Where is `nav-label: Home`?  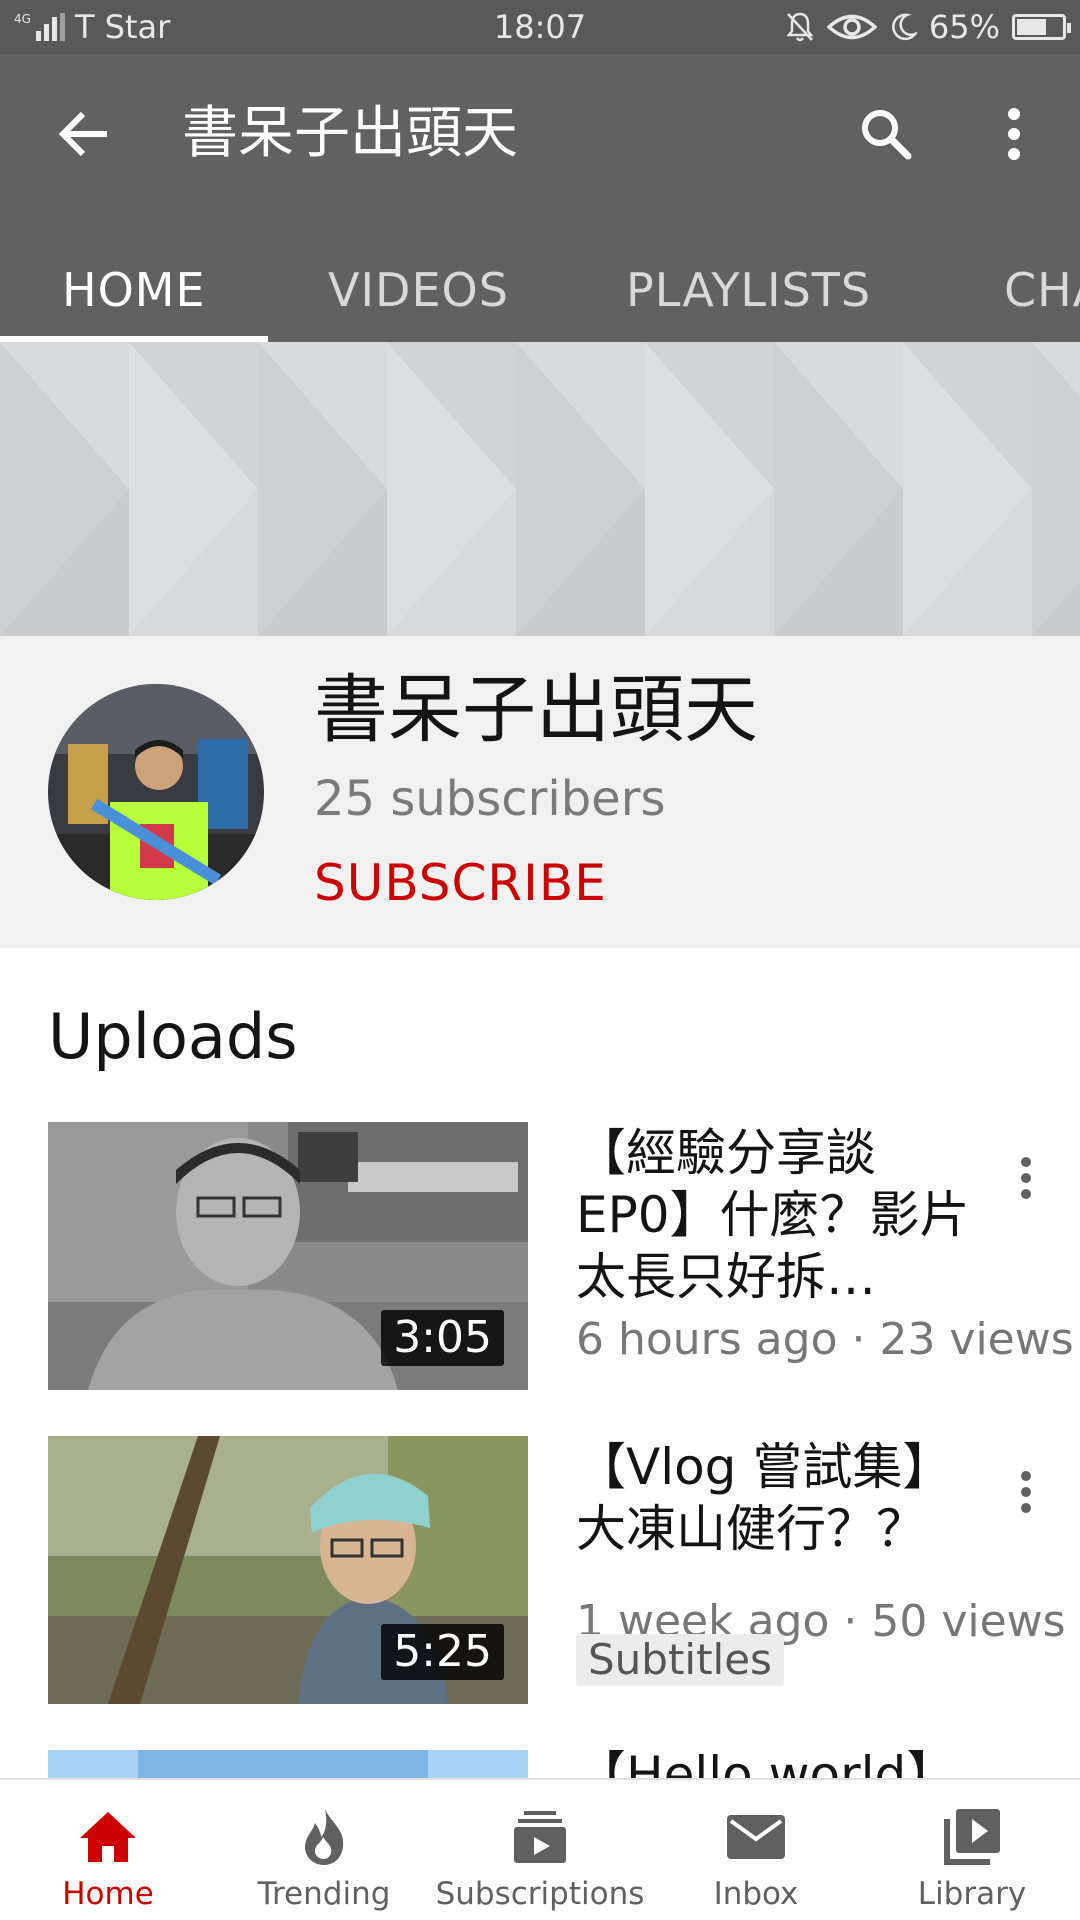 nav-label: Home is located at coordinates (108, 1894).